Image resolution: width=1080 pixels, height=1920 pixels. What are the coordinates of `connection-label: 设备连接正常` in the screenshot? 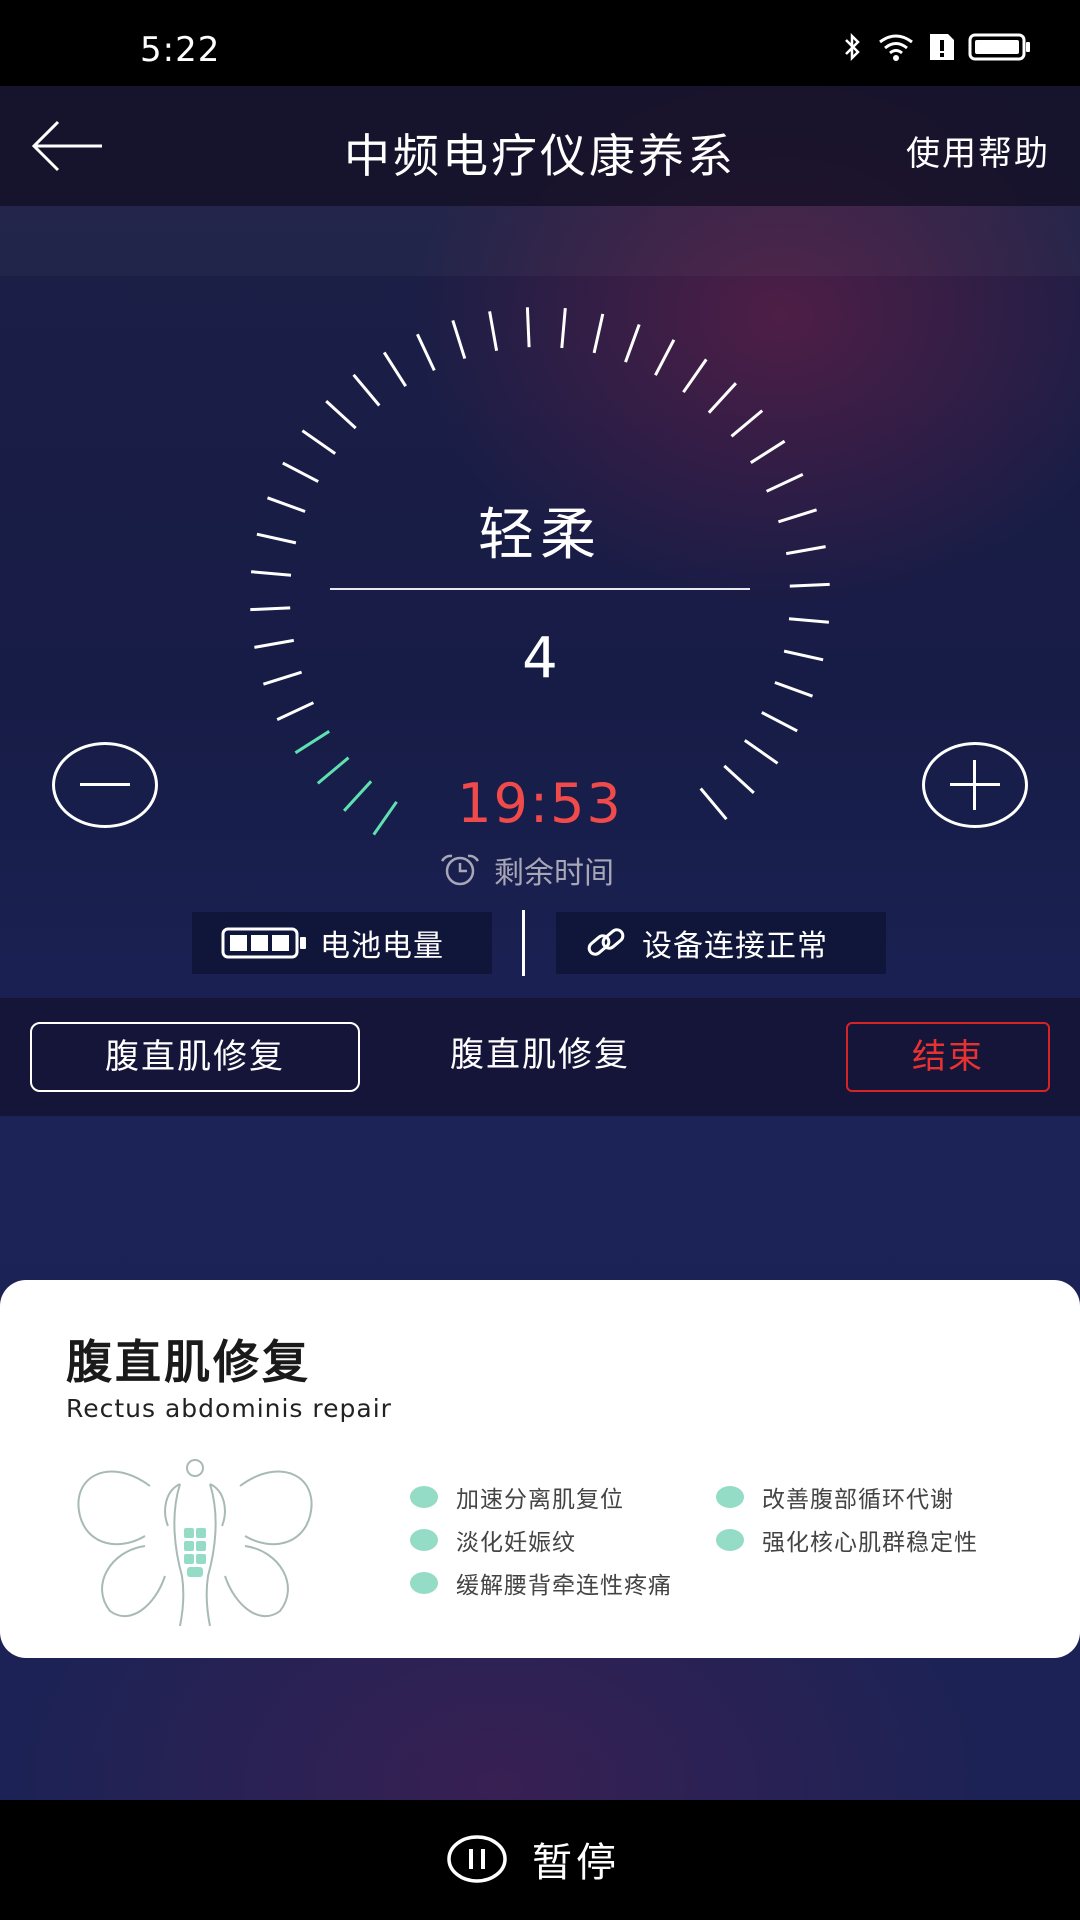 It's located at (735, 946).